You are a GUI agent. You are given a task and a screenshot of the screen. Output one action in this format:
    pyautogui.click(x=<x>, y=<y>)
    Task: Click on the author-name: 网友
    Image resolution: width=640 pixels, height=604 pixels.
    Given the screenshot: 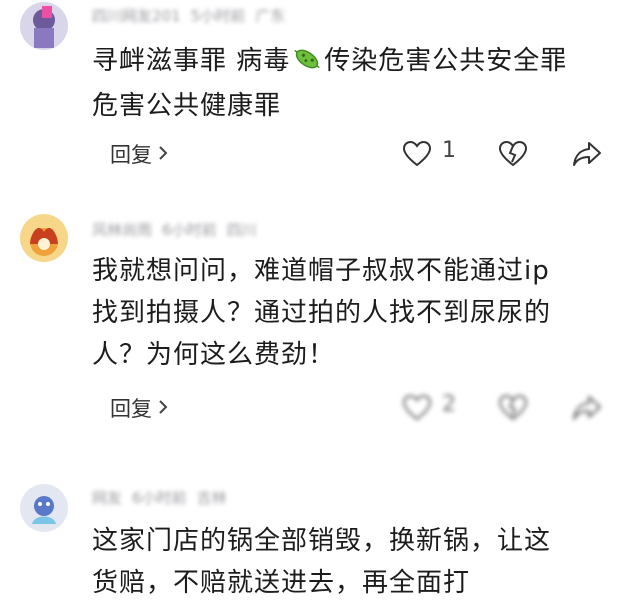 What is the action you would take?
    pyautogui.click(x=107, y=497)
    